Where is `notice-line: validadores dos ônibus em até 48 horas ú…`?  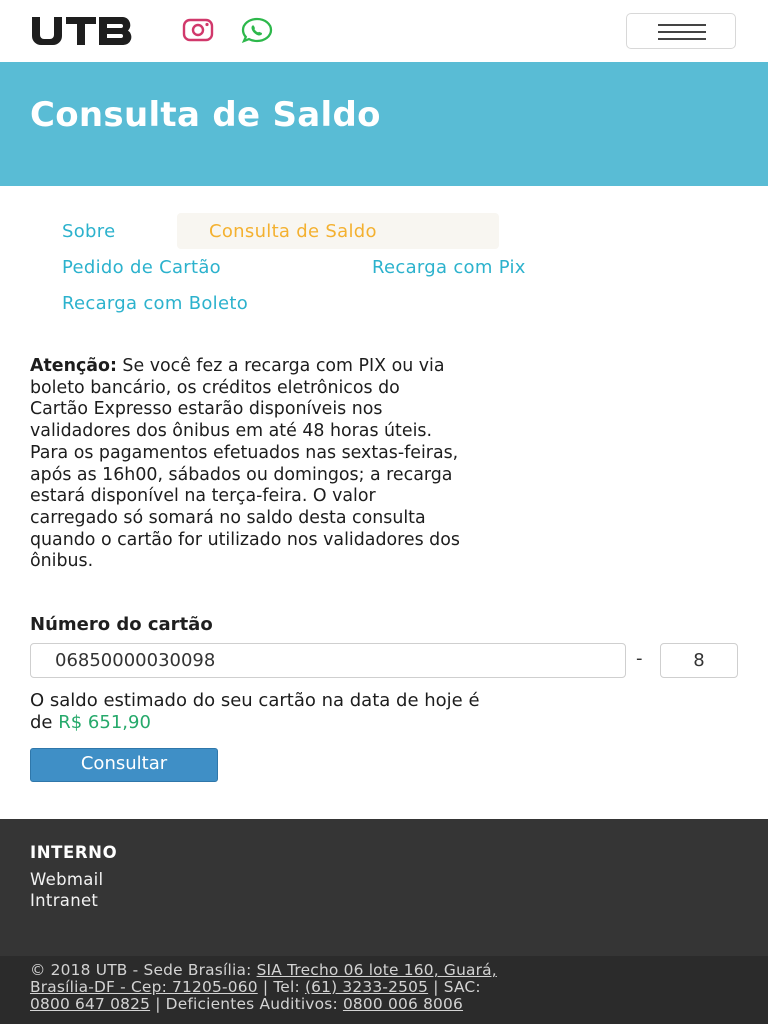 notice-line: validadores dos ônibus em até 48 horas ú… is located at coordinates (231, 431).